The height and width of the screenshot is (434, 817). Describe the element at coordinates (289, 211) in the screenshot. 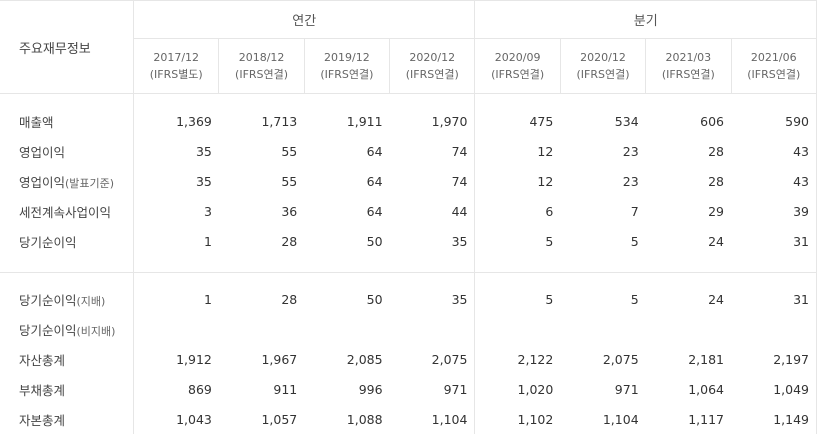

I see `value-cell: 36` at that location.